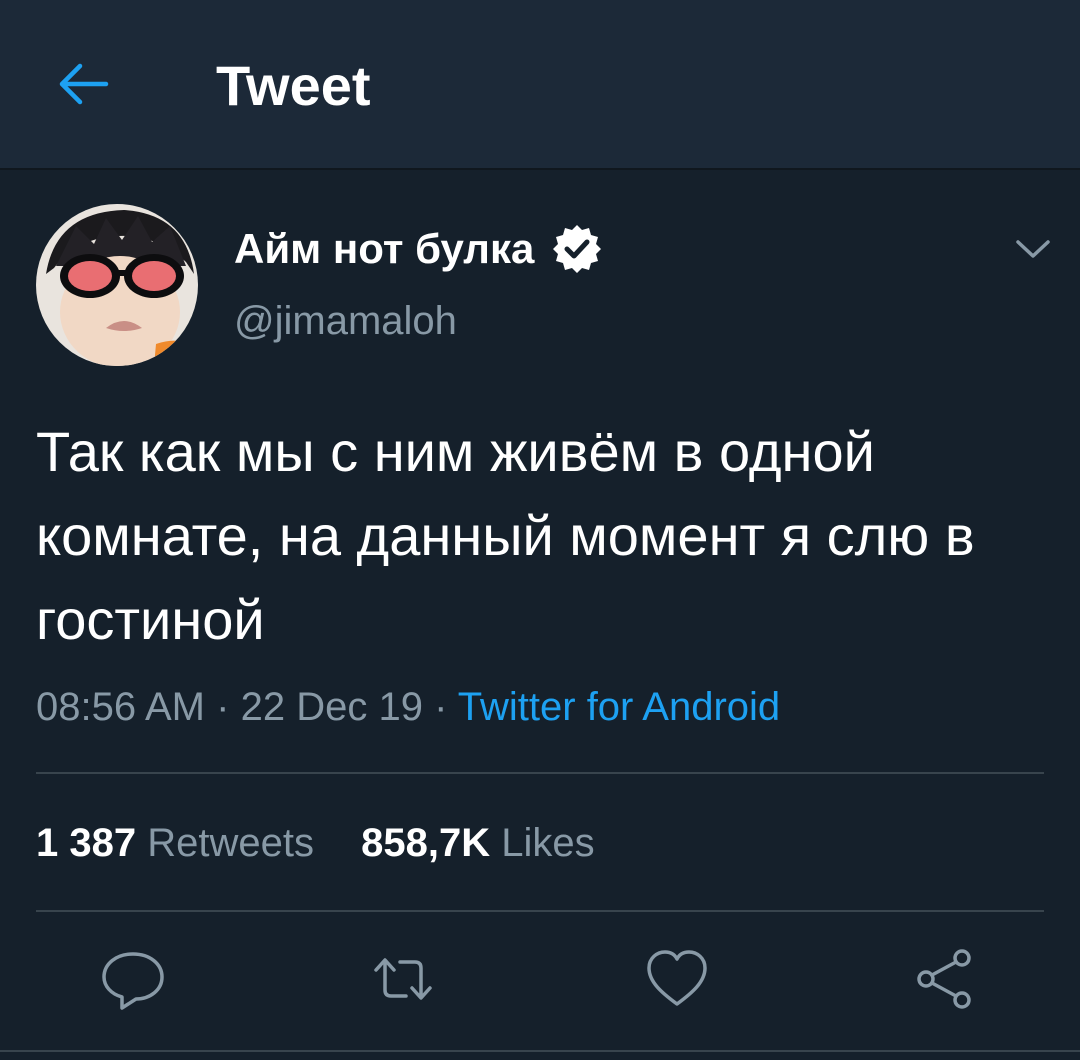 This screenshot has width=1080, height=1060. What do you see at coordinates (133, 979) in the screenshot?
I see `reply-icon` at bounding box center [133, 979].